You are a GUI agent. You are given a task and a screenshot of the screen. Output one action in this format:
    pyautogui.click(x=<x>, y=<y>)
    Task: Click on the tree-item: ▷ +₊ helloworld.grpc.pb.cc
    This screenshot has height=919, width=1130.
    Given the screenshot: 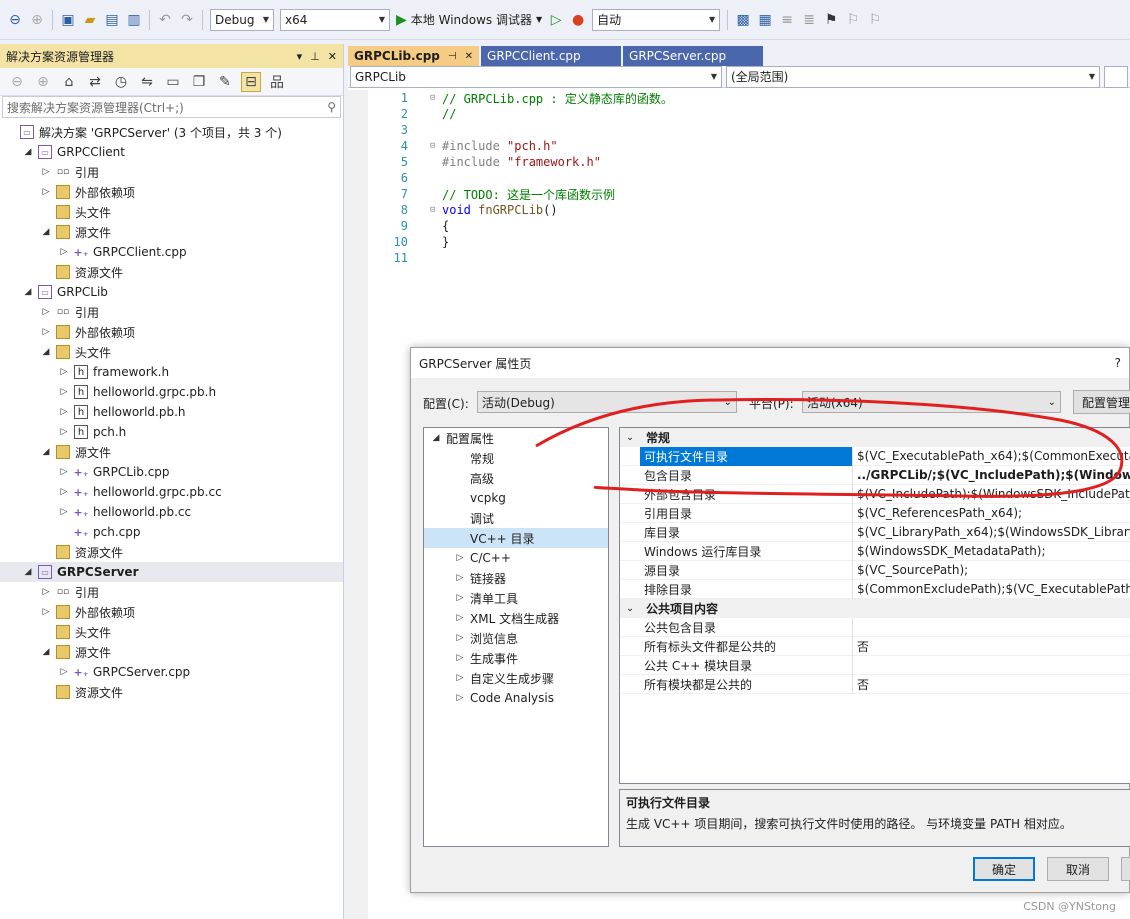 What is the action you would take?
    pyautogui.click(x=171, y=492)
    